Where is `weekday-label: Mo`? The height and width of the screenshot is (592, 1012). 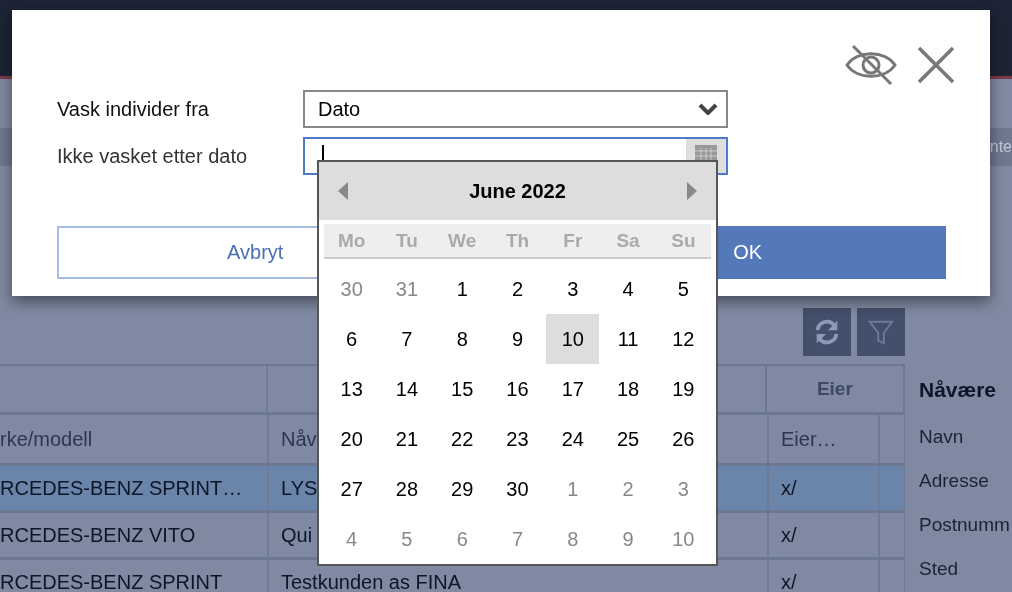 weekday-label: Mo is located at coordinates (351, 240).